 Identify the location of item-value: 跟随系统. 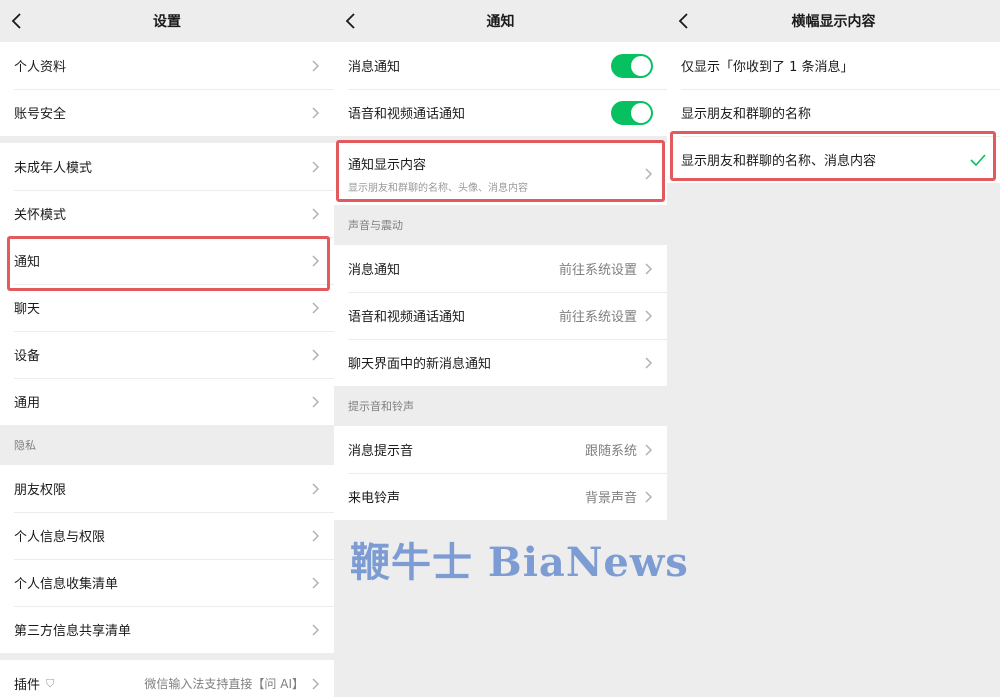
(610, 451).